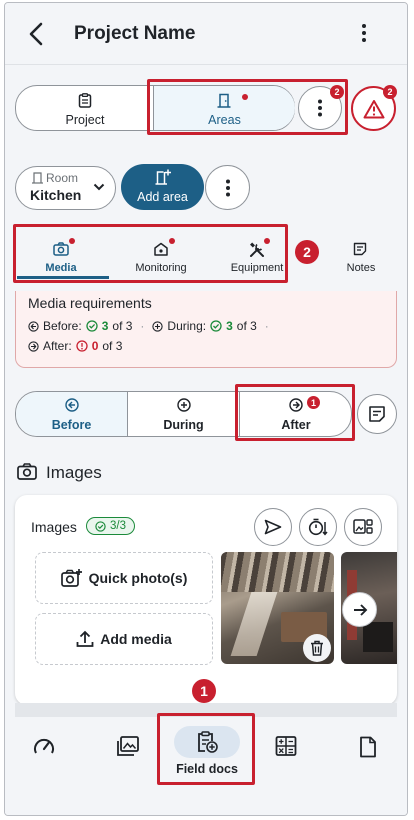 This screenshot has height=820, width=414. I want to click on add-media-button: Add media, so click(124, 639).